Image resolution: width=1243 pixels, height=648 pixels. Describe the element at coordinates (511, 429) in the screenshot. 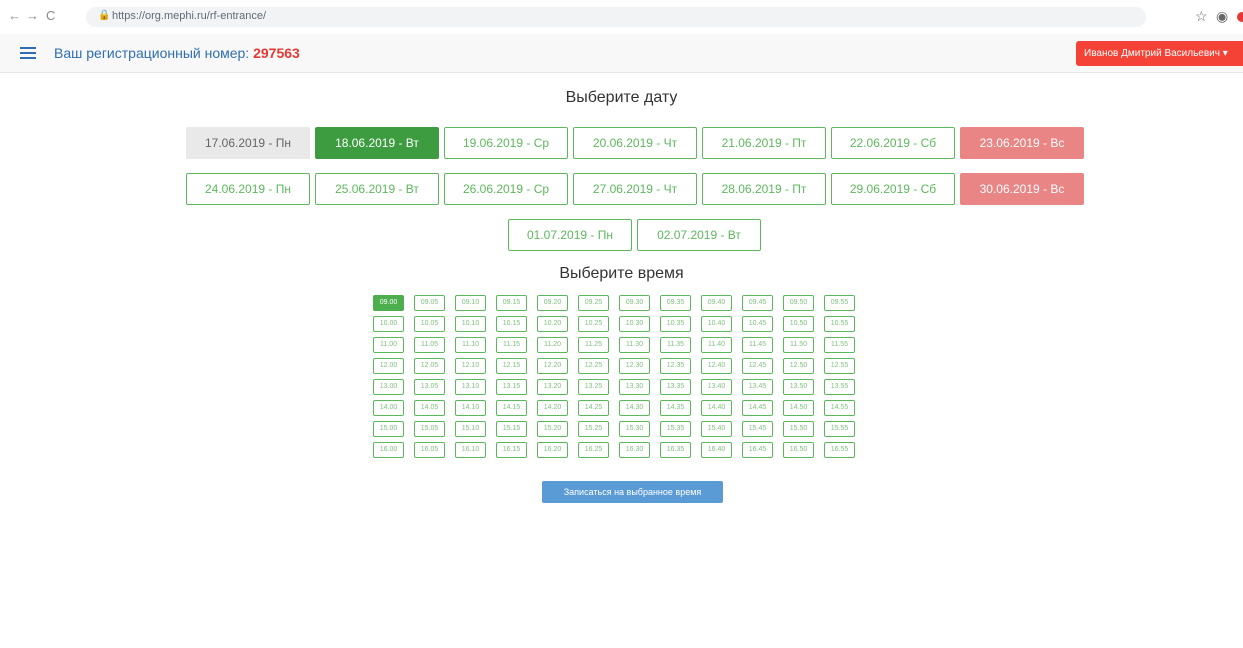

I see `time-slot-button: 15.15` at that location.